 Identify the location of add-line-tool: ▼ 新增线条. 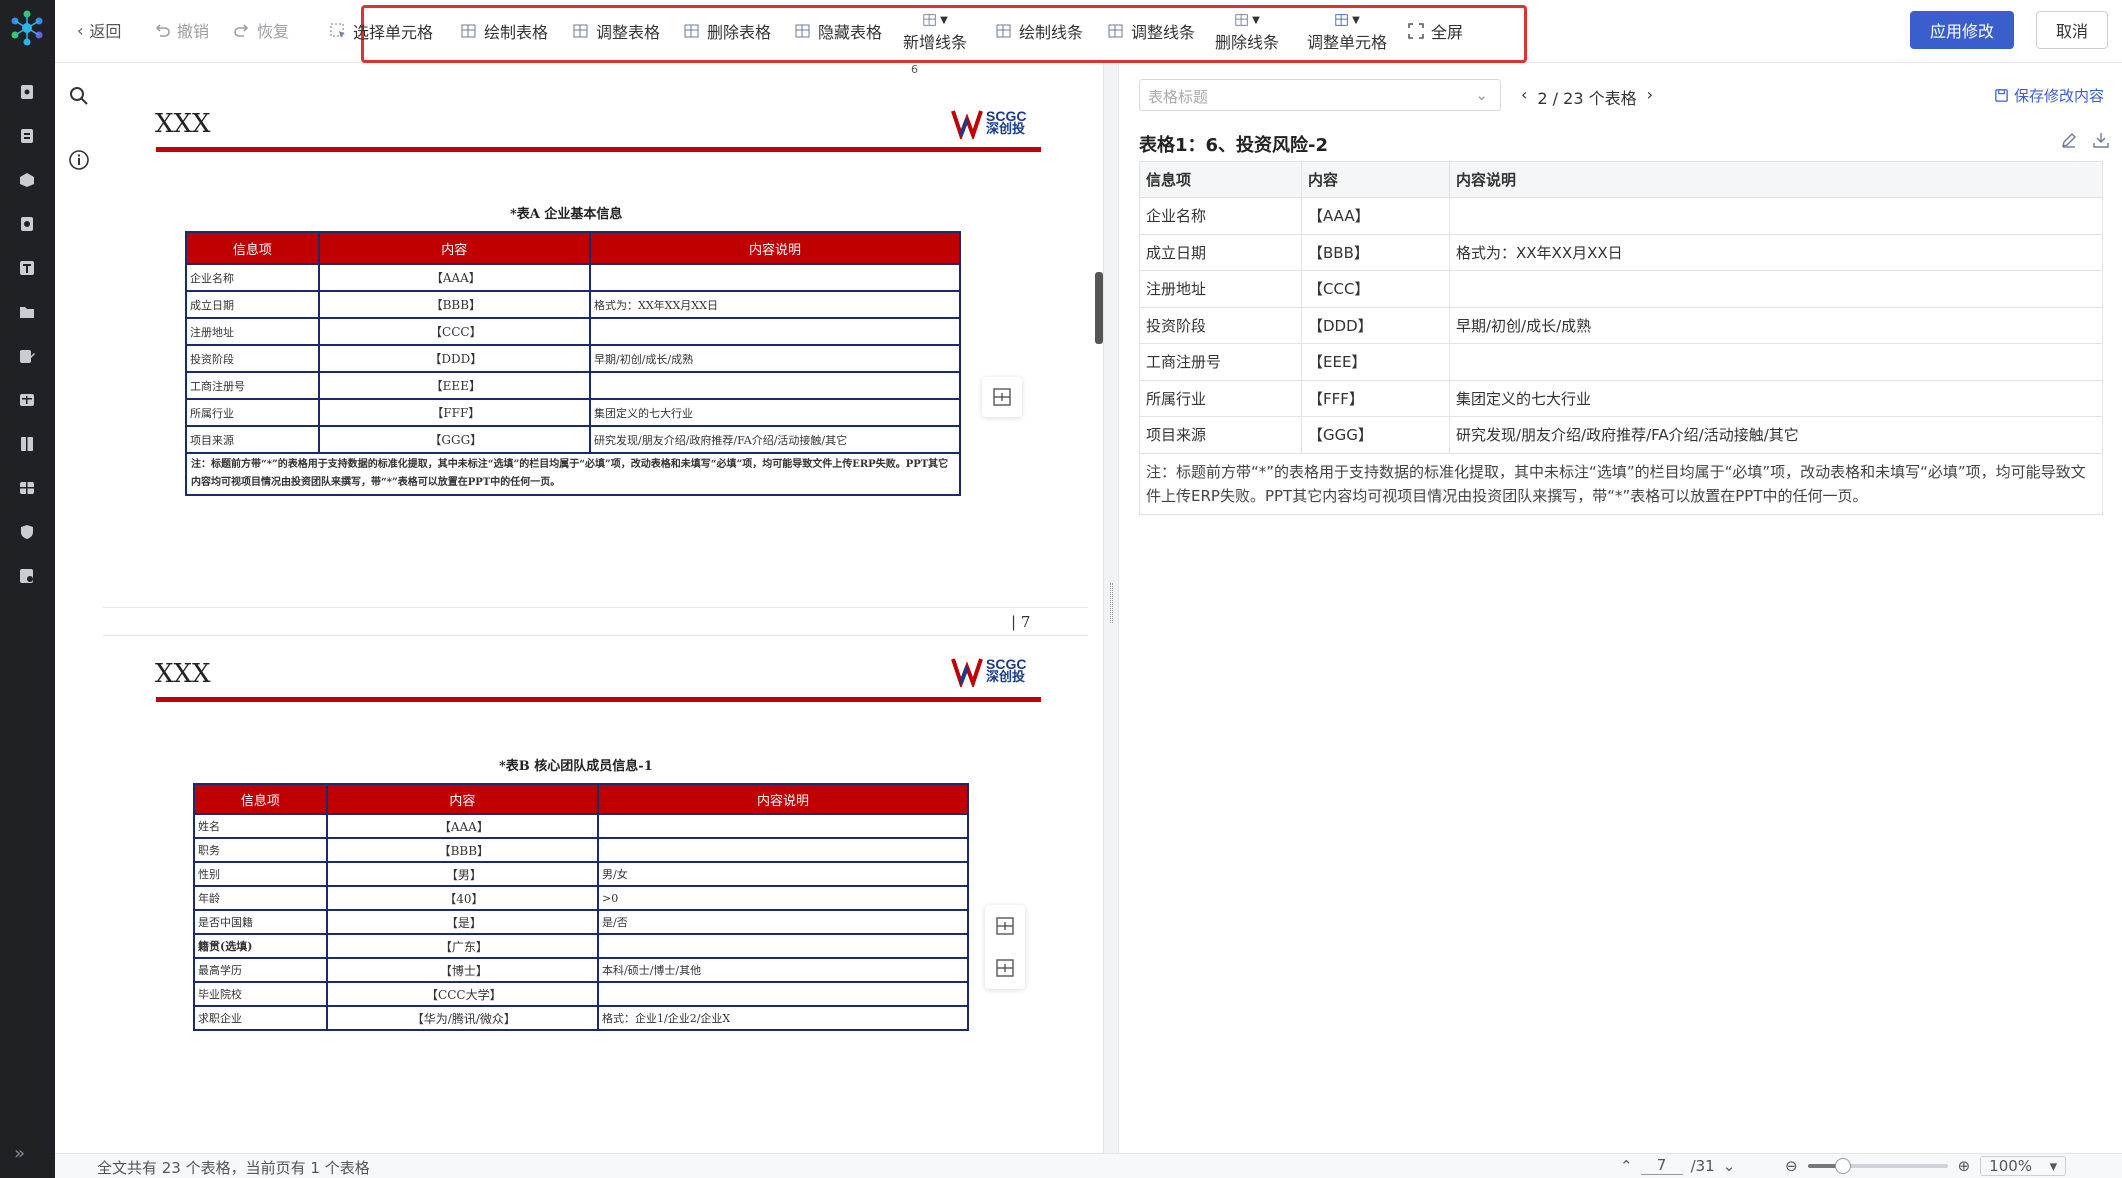
(935, 32).